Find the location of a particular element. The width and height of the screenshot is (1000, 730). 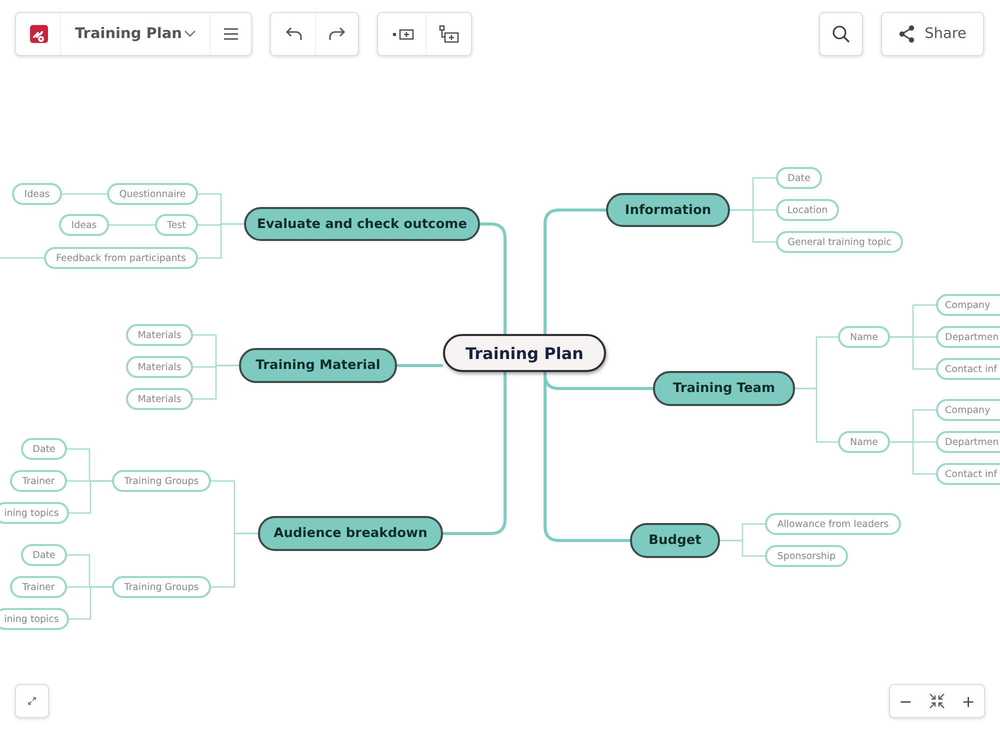

share-icon is located at coordinates (906, 34).